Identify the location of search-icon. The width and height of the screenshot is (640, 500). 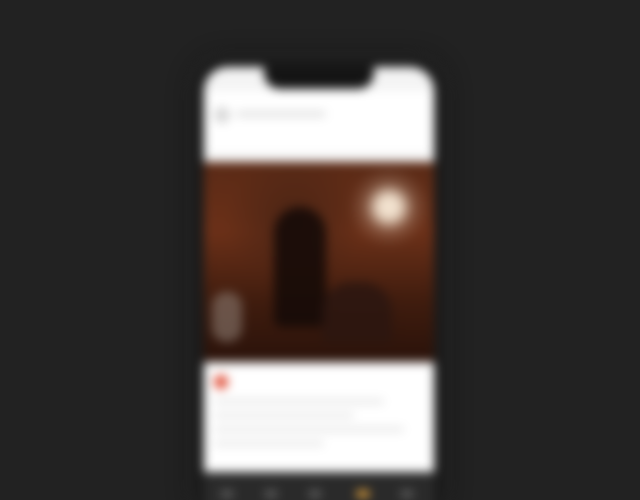
(271, 494).